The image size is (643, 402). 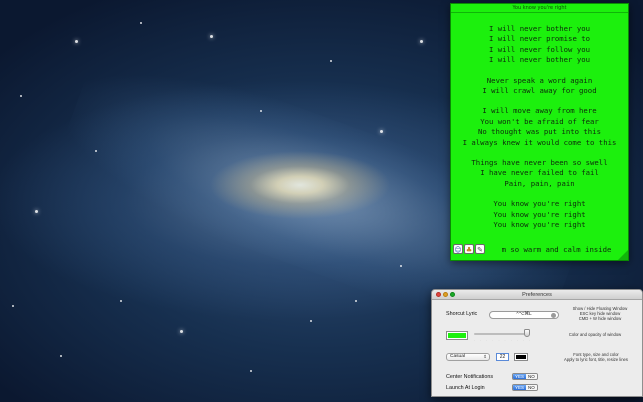 I want to click on window-controls, so click(x=445, y=294).